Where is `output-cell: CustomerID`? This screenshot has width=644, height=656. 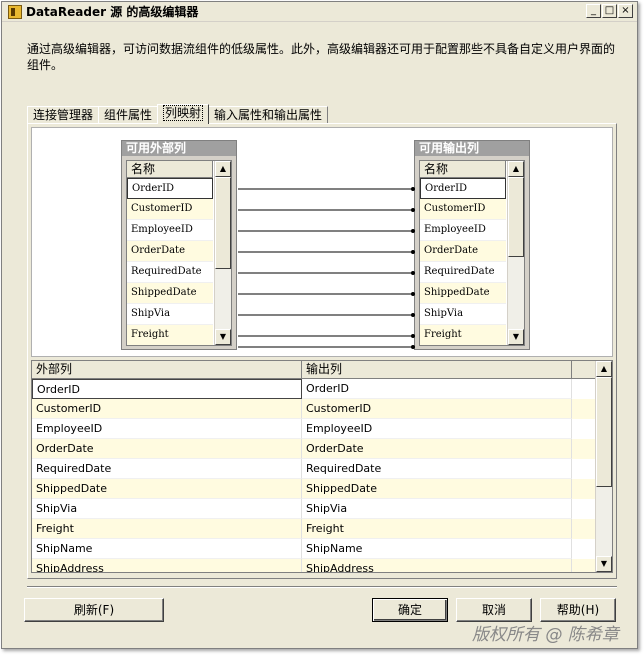
output-cell: CustomerID is located at coordinates (437, 409).